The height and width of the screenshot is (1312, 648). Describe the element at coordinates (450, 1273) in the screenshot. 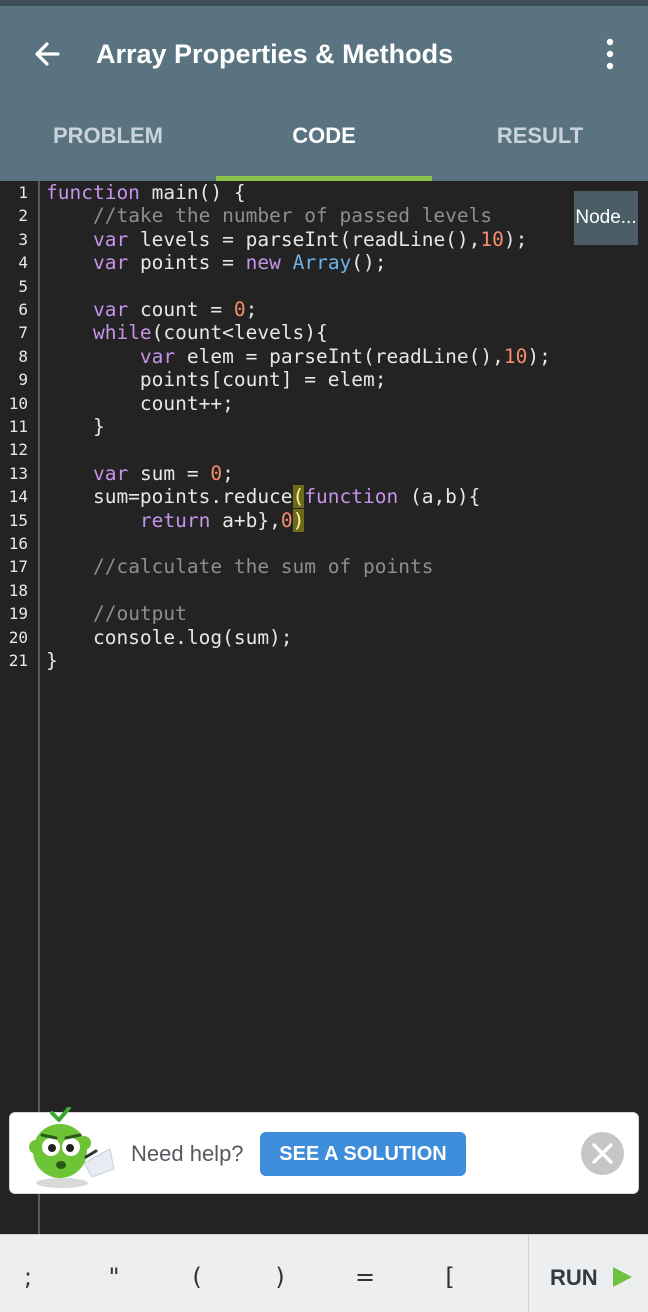

I see `key-open-bracket: [` at that location.